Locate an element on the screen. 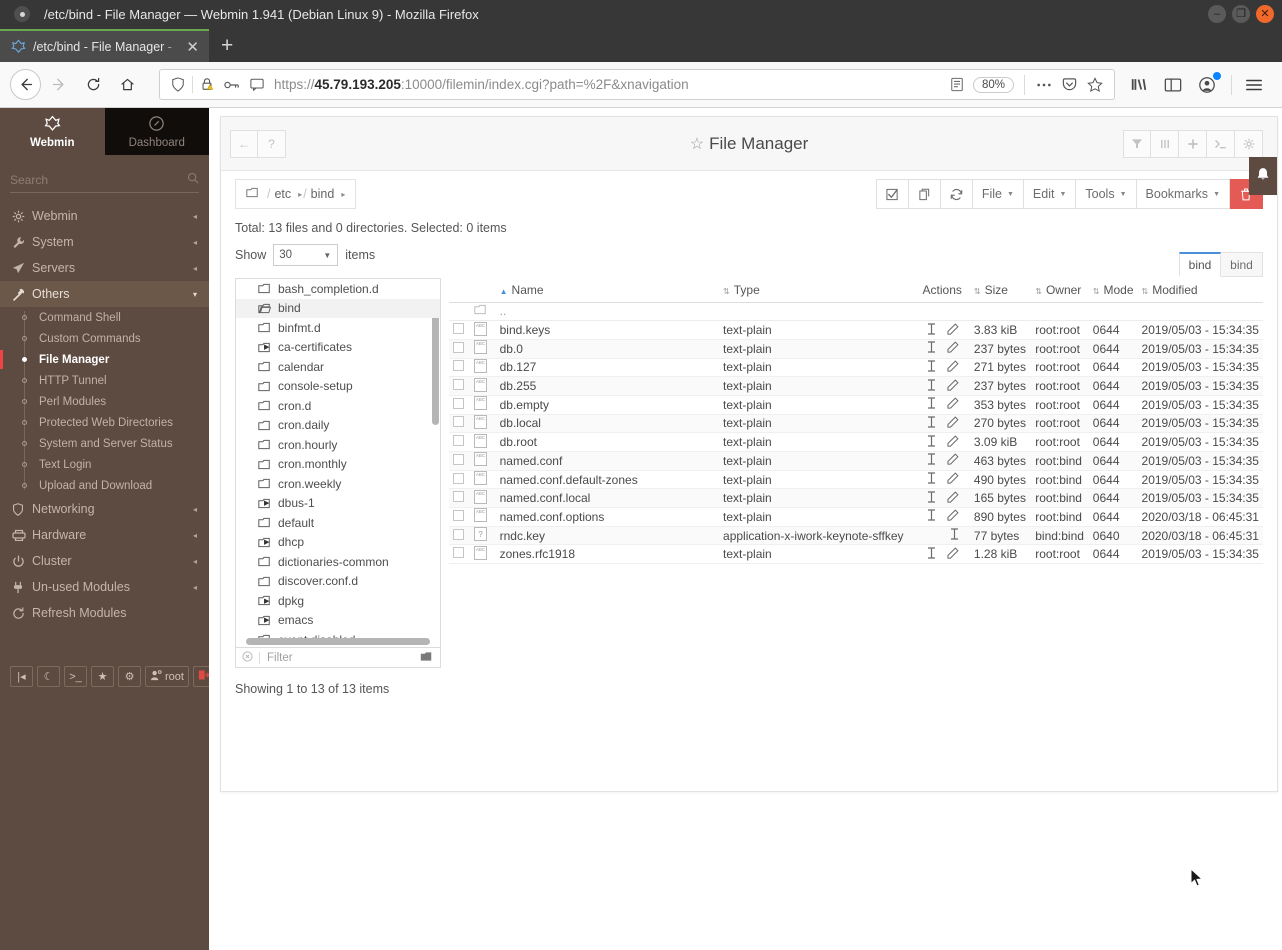 This screenshot has height=950, width=1282. sidebar-item-upload-and-download: Upload and Download is located at coordinates (104, 485).